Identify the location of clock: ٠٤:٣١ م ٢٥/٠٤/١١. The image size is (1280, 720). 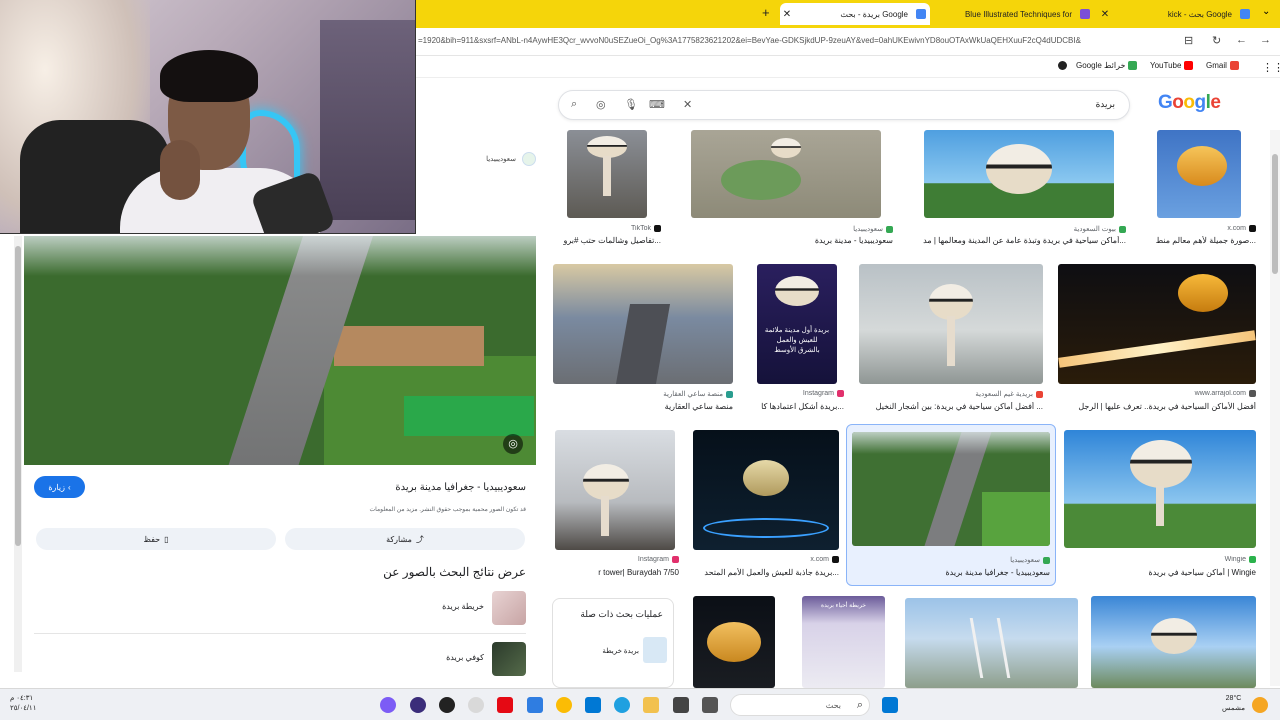
(23, 704).